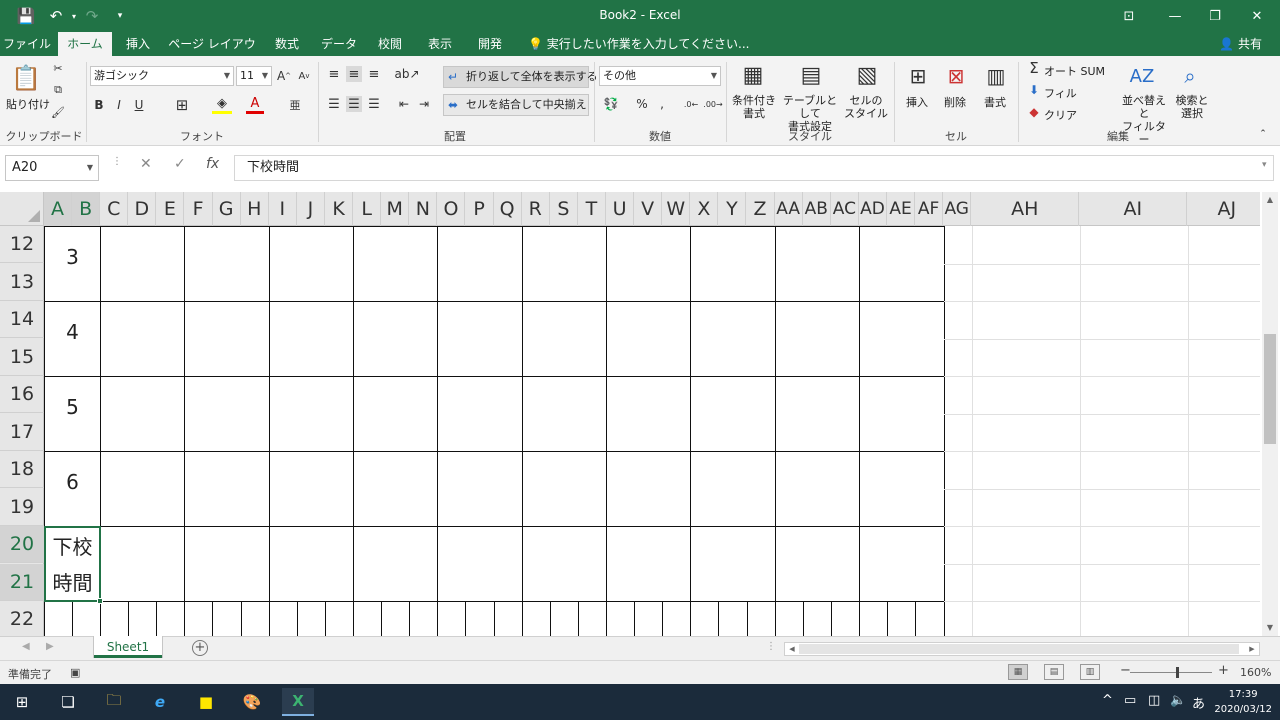  Describe the element at coordinates (642, 104) in the screenshot. I see `percent-icon: %` at that location.